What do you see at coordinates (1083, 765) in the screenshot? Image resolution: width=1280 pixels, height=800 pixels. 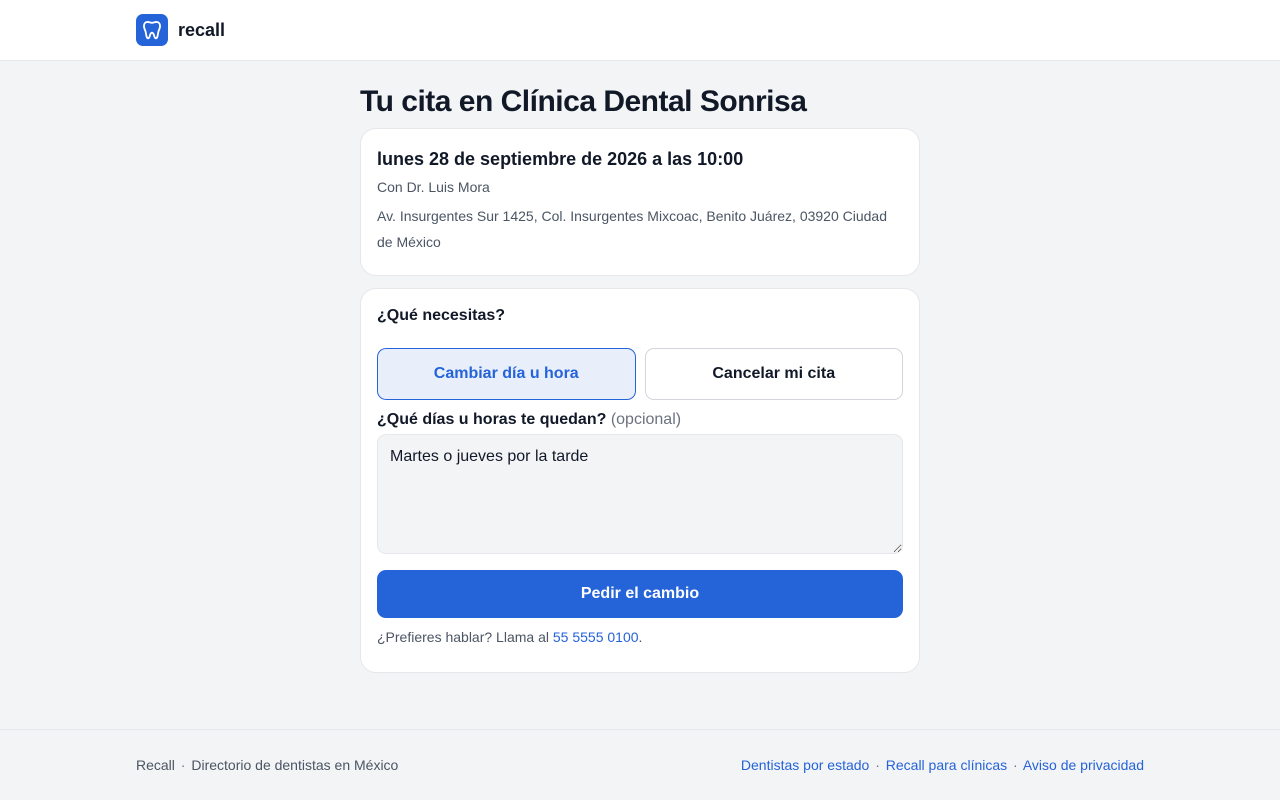 I see `footer-link-privacy: Aviso de privacidad` at bounding box center [1083, 765].